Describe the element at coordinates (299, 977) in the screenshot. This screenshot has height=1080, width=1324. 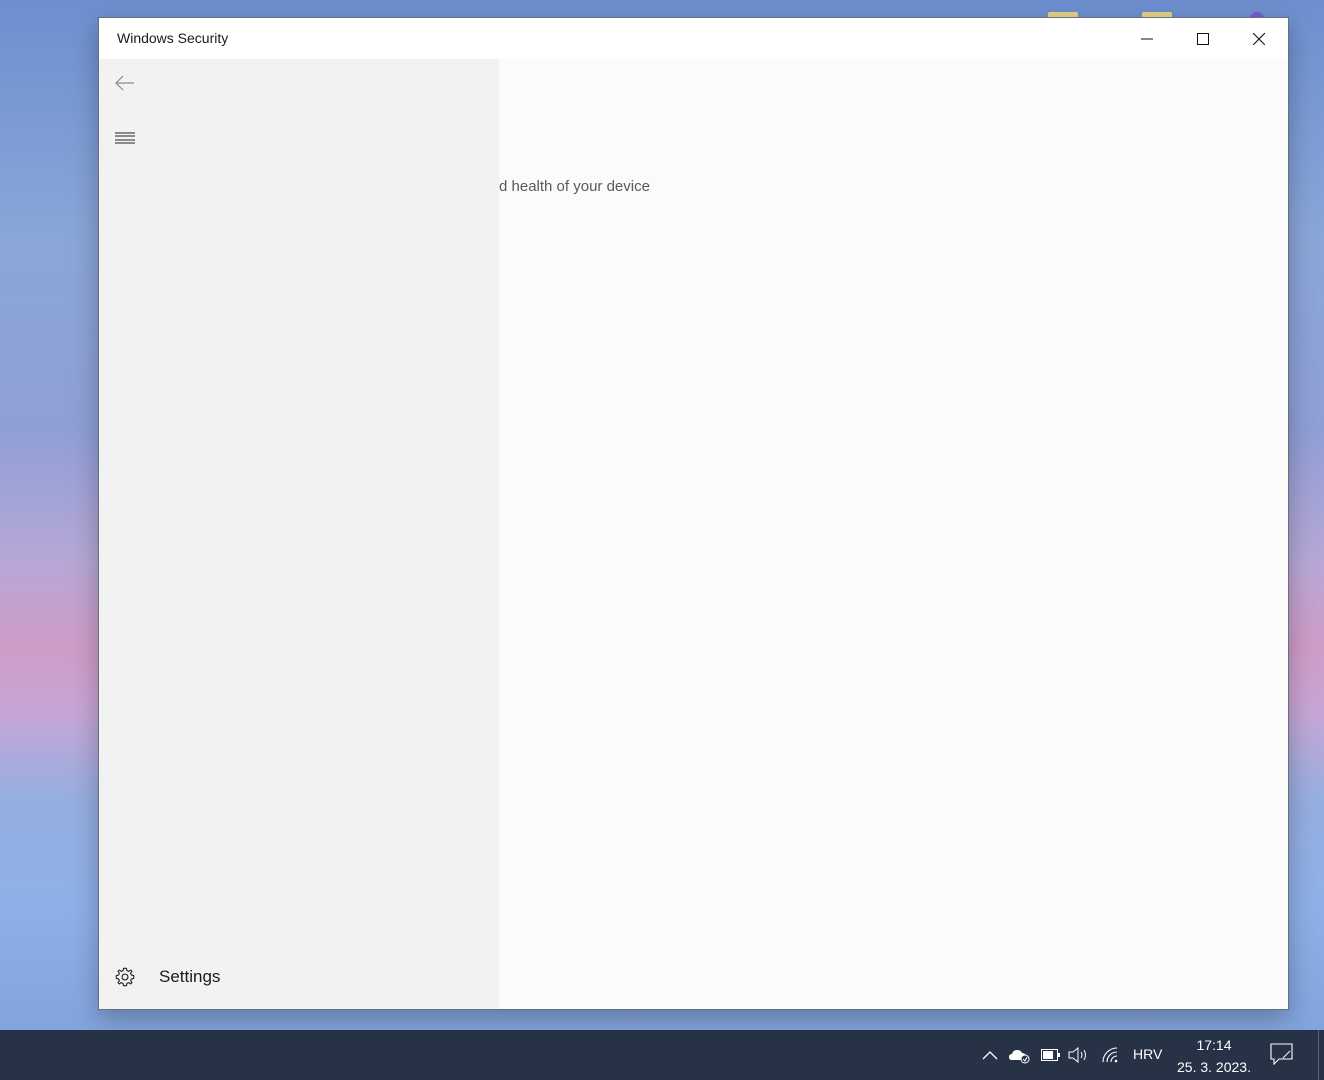
I see `settings-nav-item: Settings` at that location.